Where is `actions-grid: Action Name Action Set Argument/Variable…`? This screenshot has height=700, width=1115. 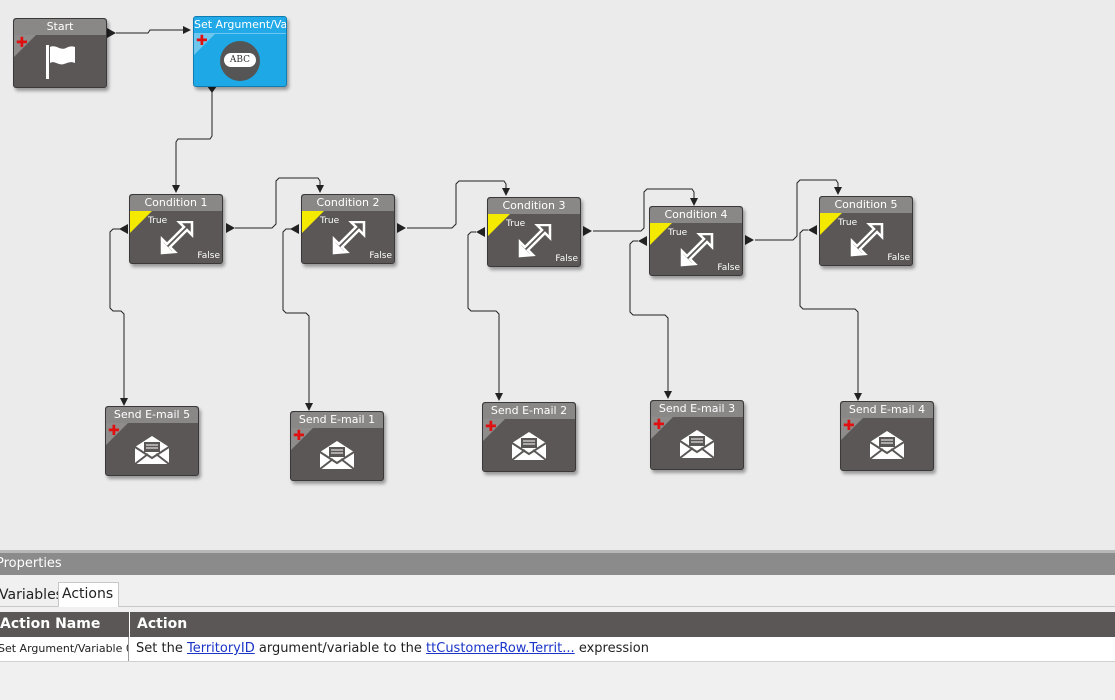
actions-grid: Action Name Action Set Argument/Variable… is located at coordinates (557, 637).